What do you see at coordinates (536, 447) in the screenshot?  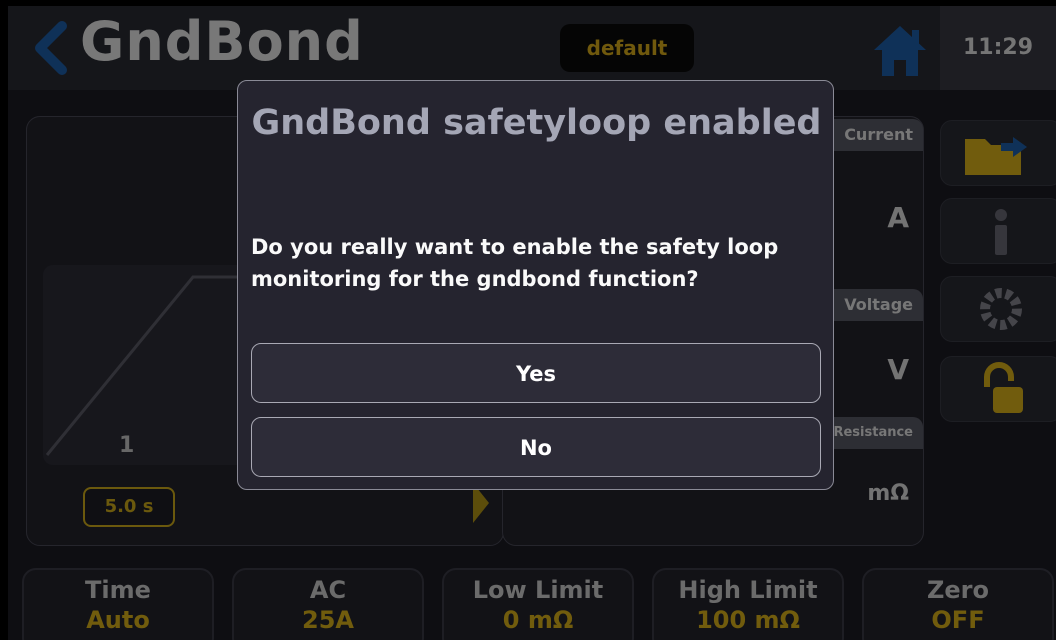 I see `no-button: No` at bounding box center [536, 447].